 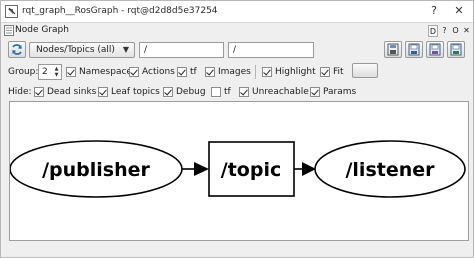 What do you see at coordinates (444, 31) in the screenshot?
I see `dock-help-button: ?` at bounding box center [444, 31].